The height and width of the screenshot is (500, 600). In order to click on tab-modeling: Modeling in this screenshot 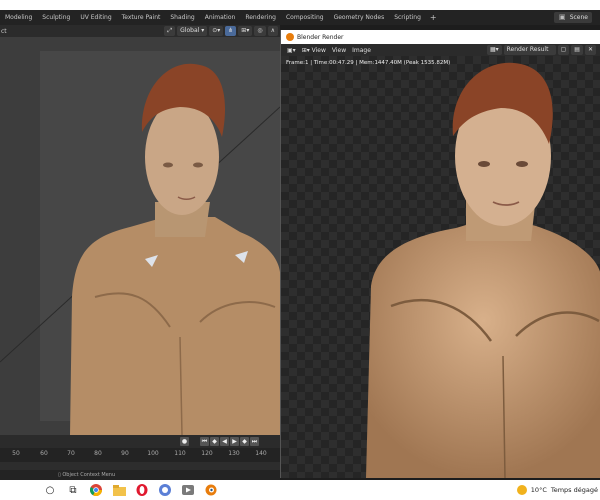, I will do `click(18, 17)`.